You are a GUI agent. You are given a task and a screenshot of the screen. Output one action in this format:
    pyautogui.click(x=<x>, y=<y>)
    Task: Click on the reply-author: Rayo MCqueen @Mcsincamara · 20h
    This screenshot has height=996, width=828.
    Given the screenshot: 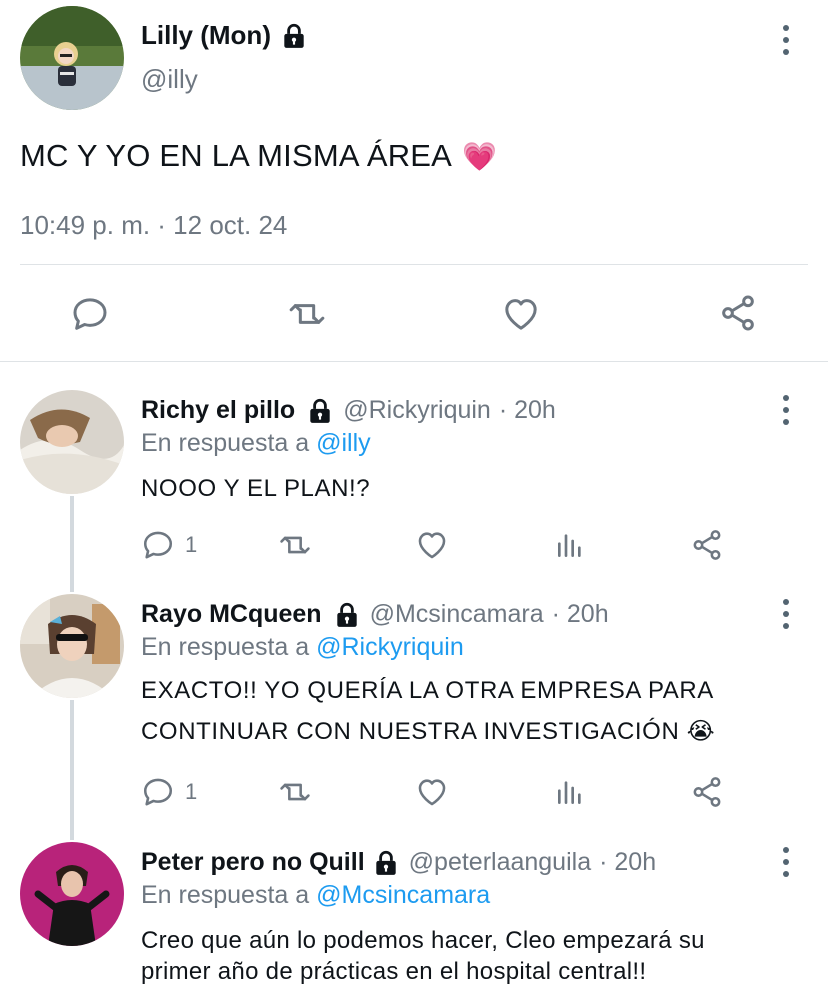 What is the action you would take?
    pyautogui.click(x=375, y=614)
    